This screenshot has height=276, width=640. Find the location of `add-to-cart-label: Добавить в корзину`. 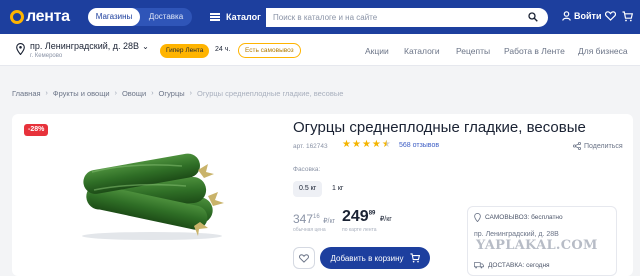

add-to-cart-label: Добавить в корзину is located at coordinates (367, 258).